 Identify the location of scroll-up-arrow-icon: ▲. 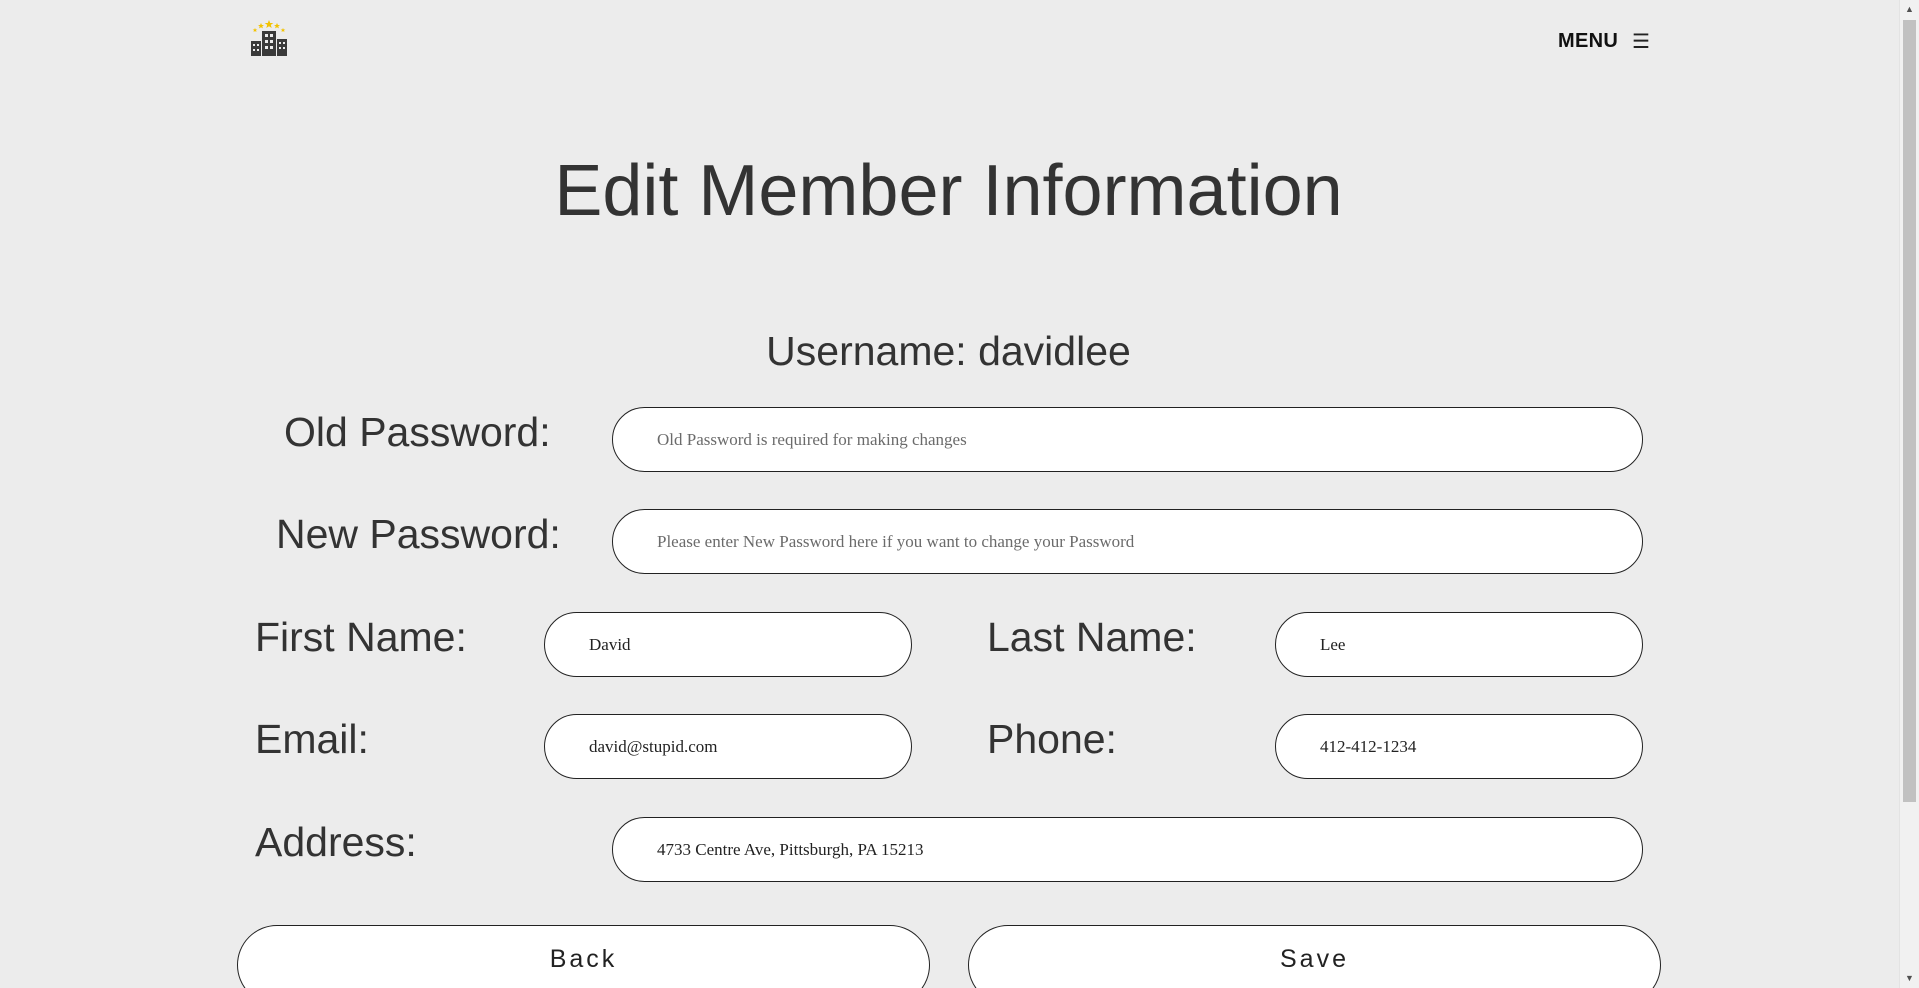
(1909, 9).